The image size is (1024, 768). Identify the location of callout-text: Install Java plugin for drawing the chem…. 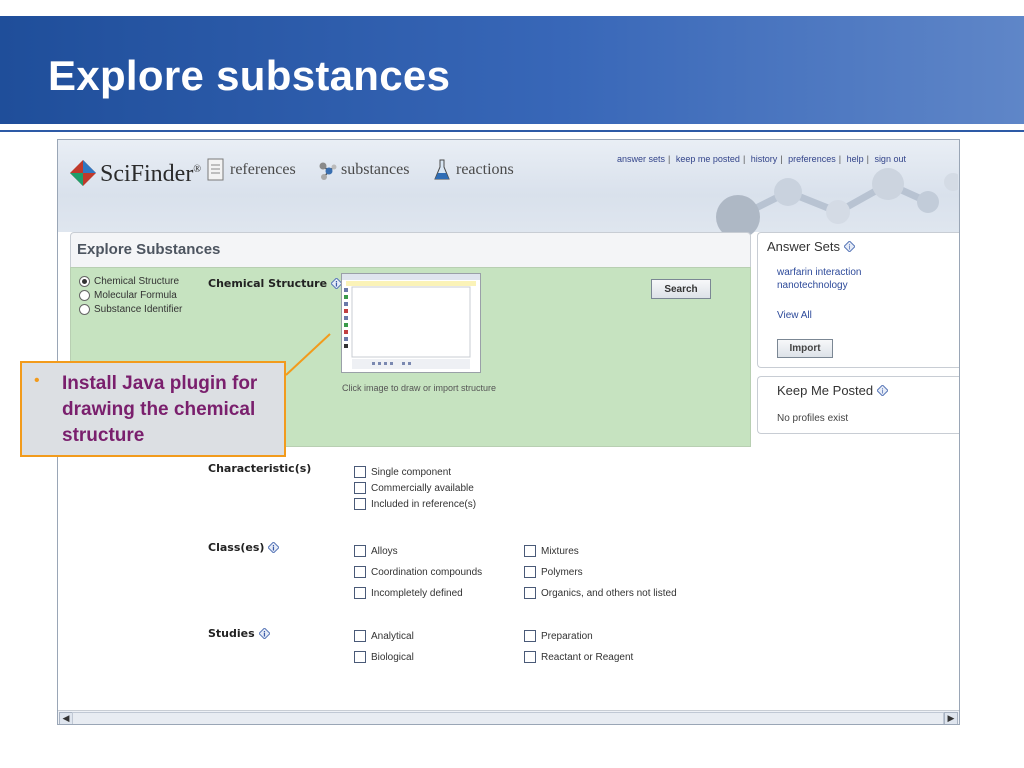
(160, 409).